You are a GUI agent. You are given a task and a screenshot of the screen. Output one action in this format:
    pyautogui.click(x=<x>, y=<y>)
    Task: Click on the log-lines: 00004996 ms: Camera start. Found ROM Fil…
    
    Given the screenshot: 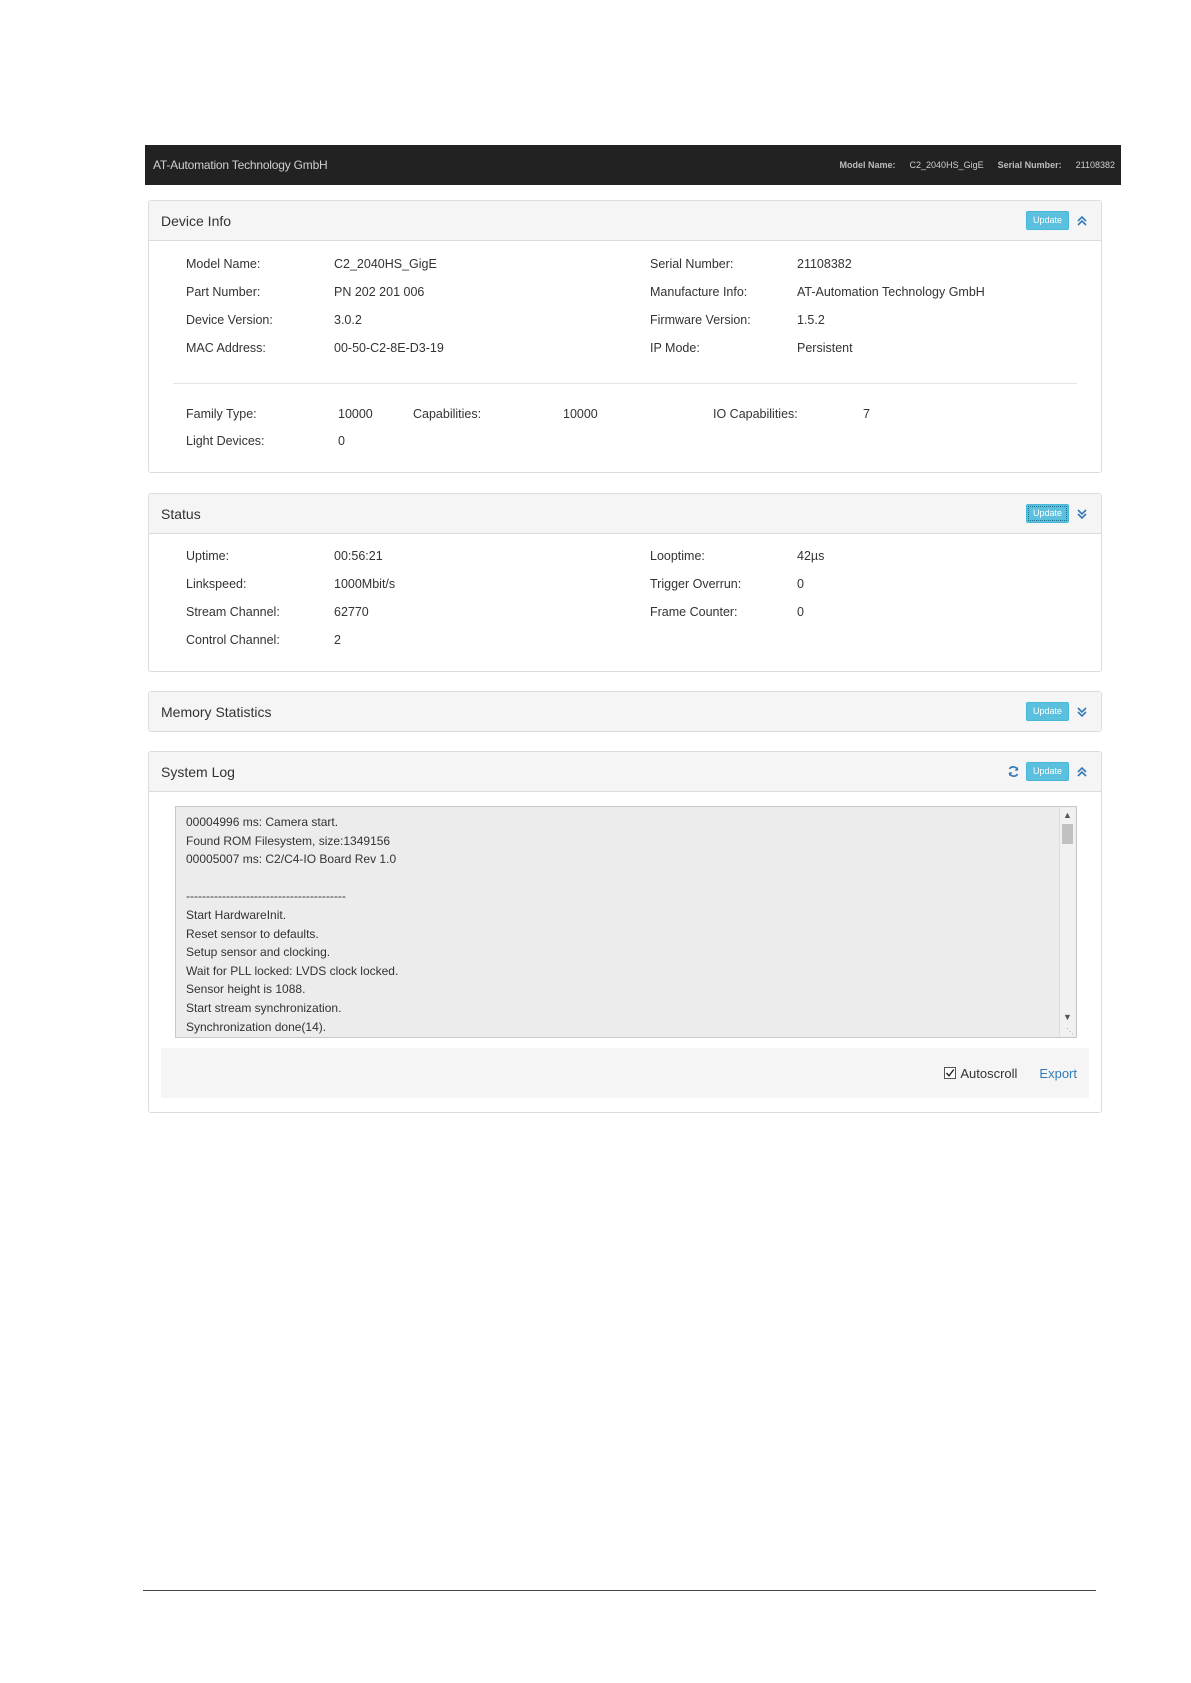 What is the action you would take?
    pyautogui.click(x=292, y=924)
    